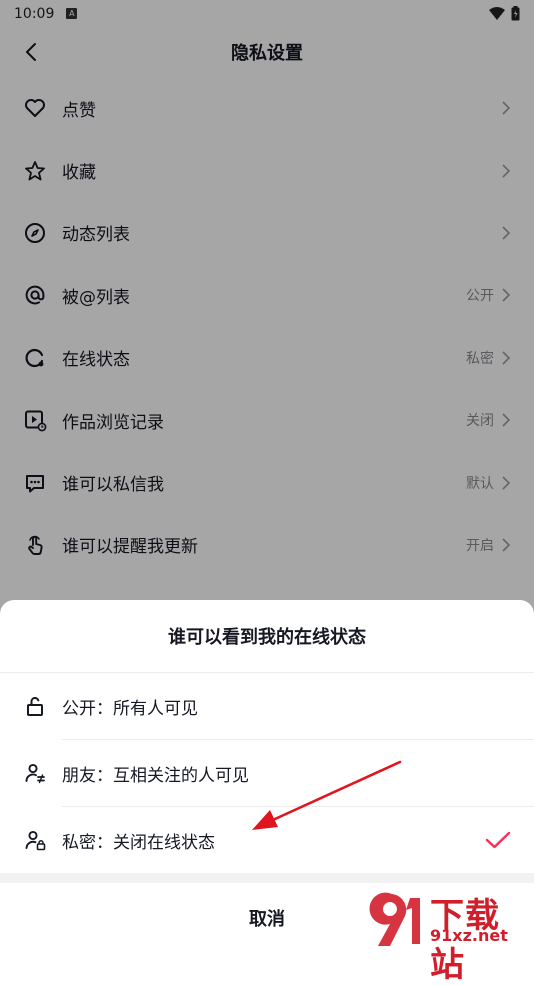 This screenshot has width=534, height=986. What do you see at coordinates (498, 840) in the screenshot?
I see `checkmark-icon` at bounding box center [498, 840].